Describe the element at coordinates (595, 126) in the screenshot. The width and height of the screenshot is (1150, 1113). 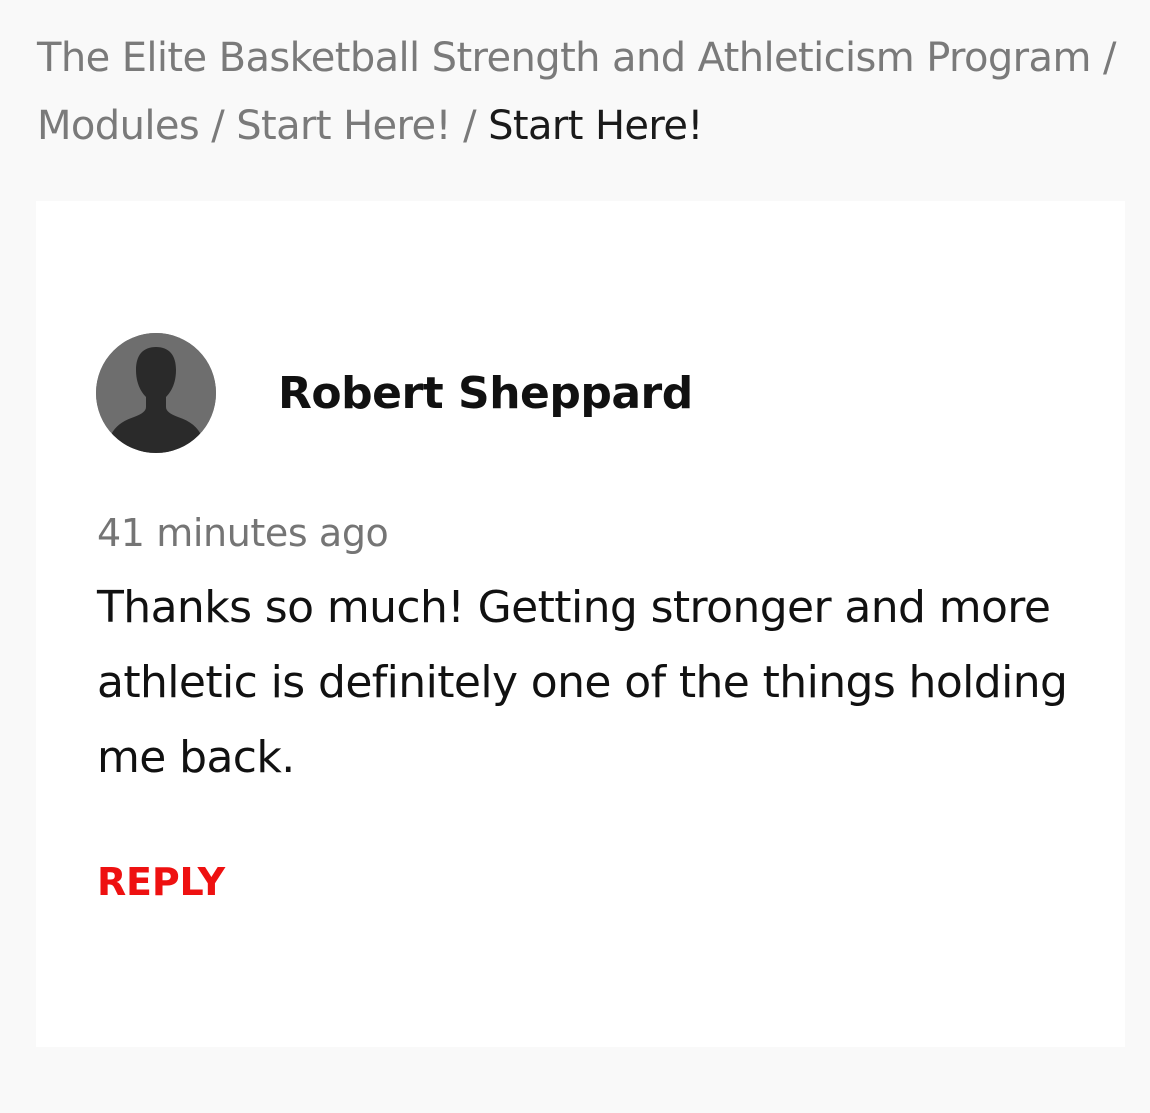
I see `breadcrumb-current: Start Here!` at that location.